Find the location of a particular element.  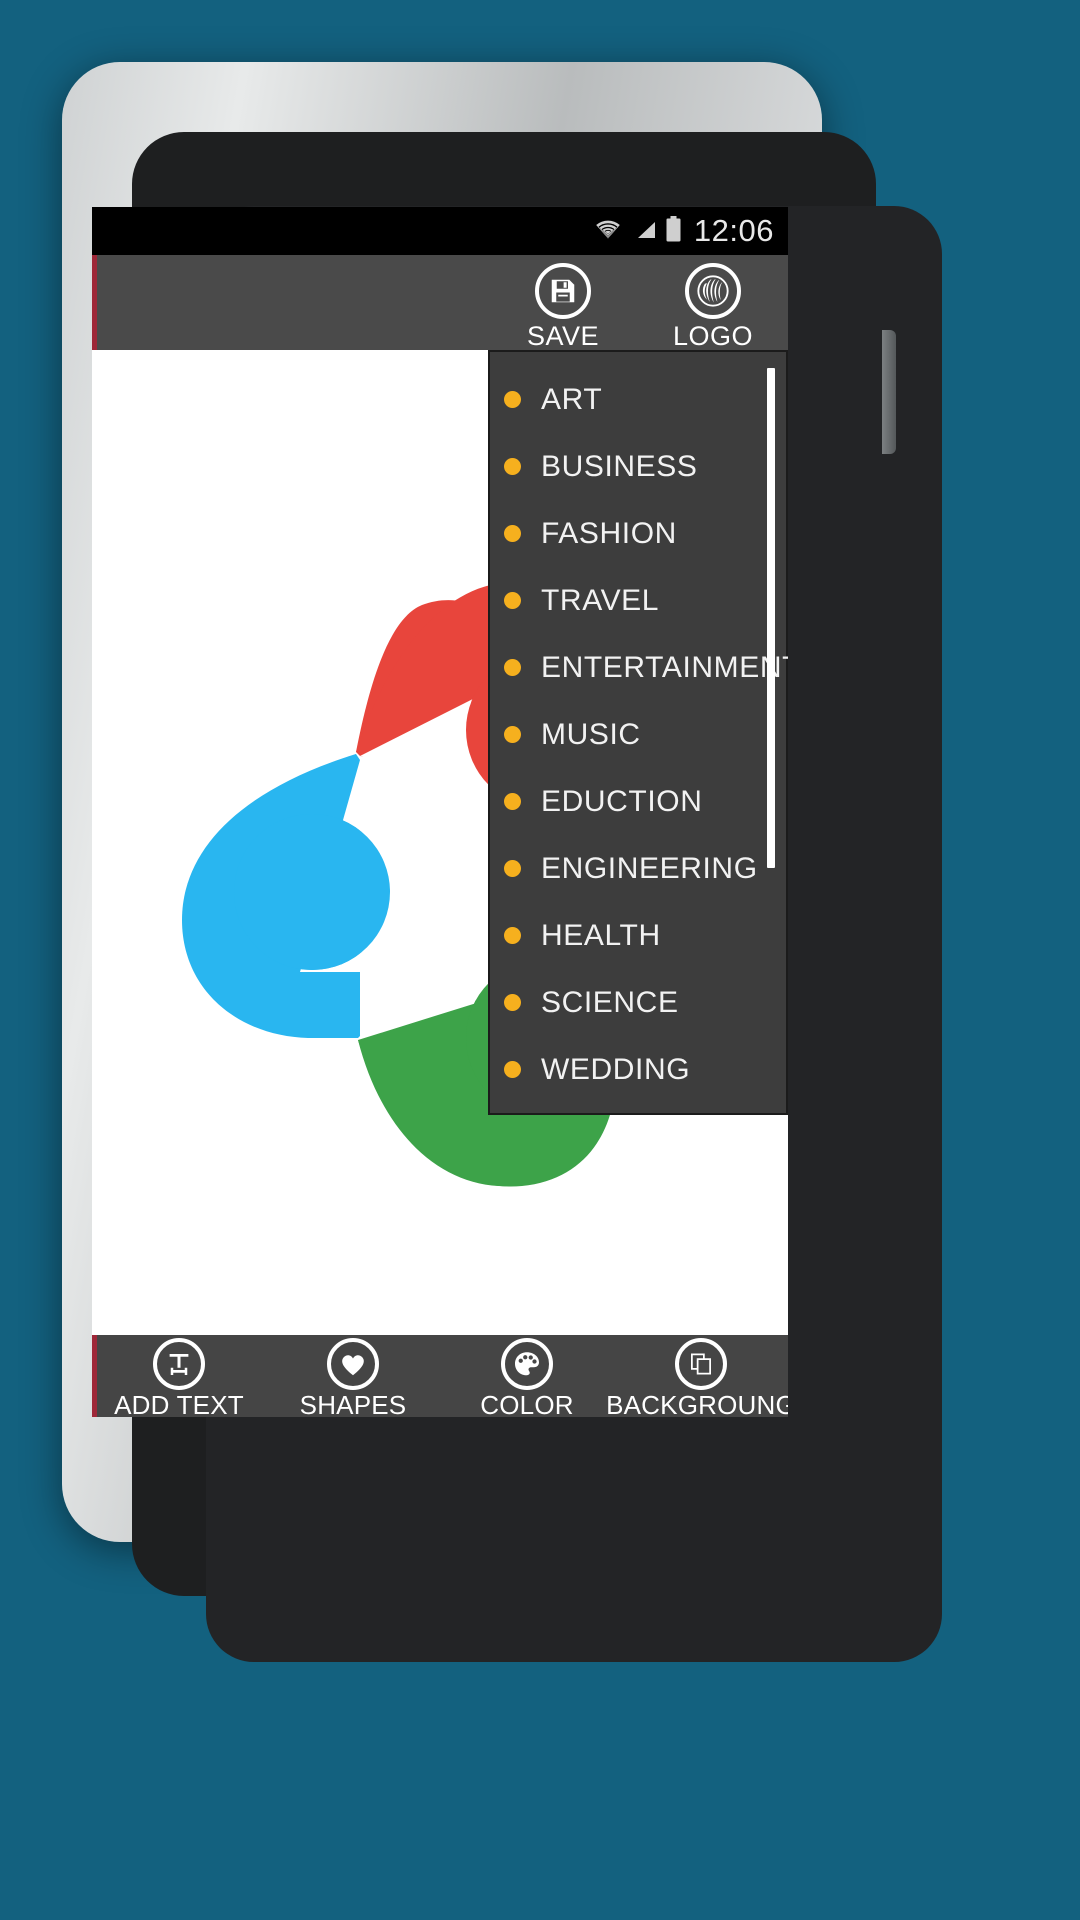

save-button: SAVE is located at coordinates (563, 303).